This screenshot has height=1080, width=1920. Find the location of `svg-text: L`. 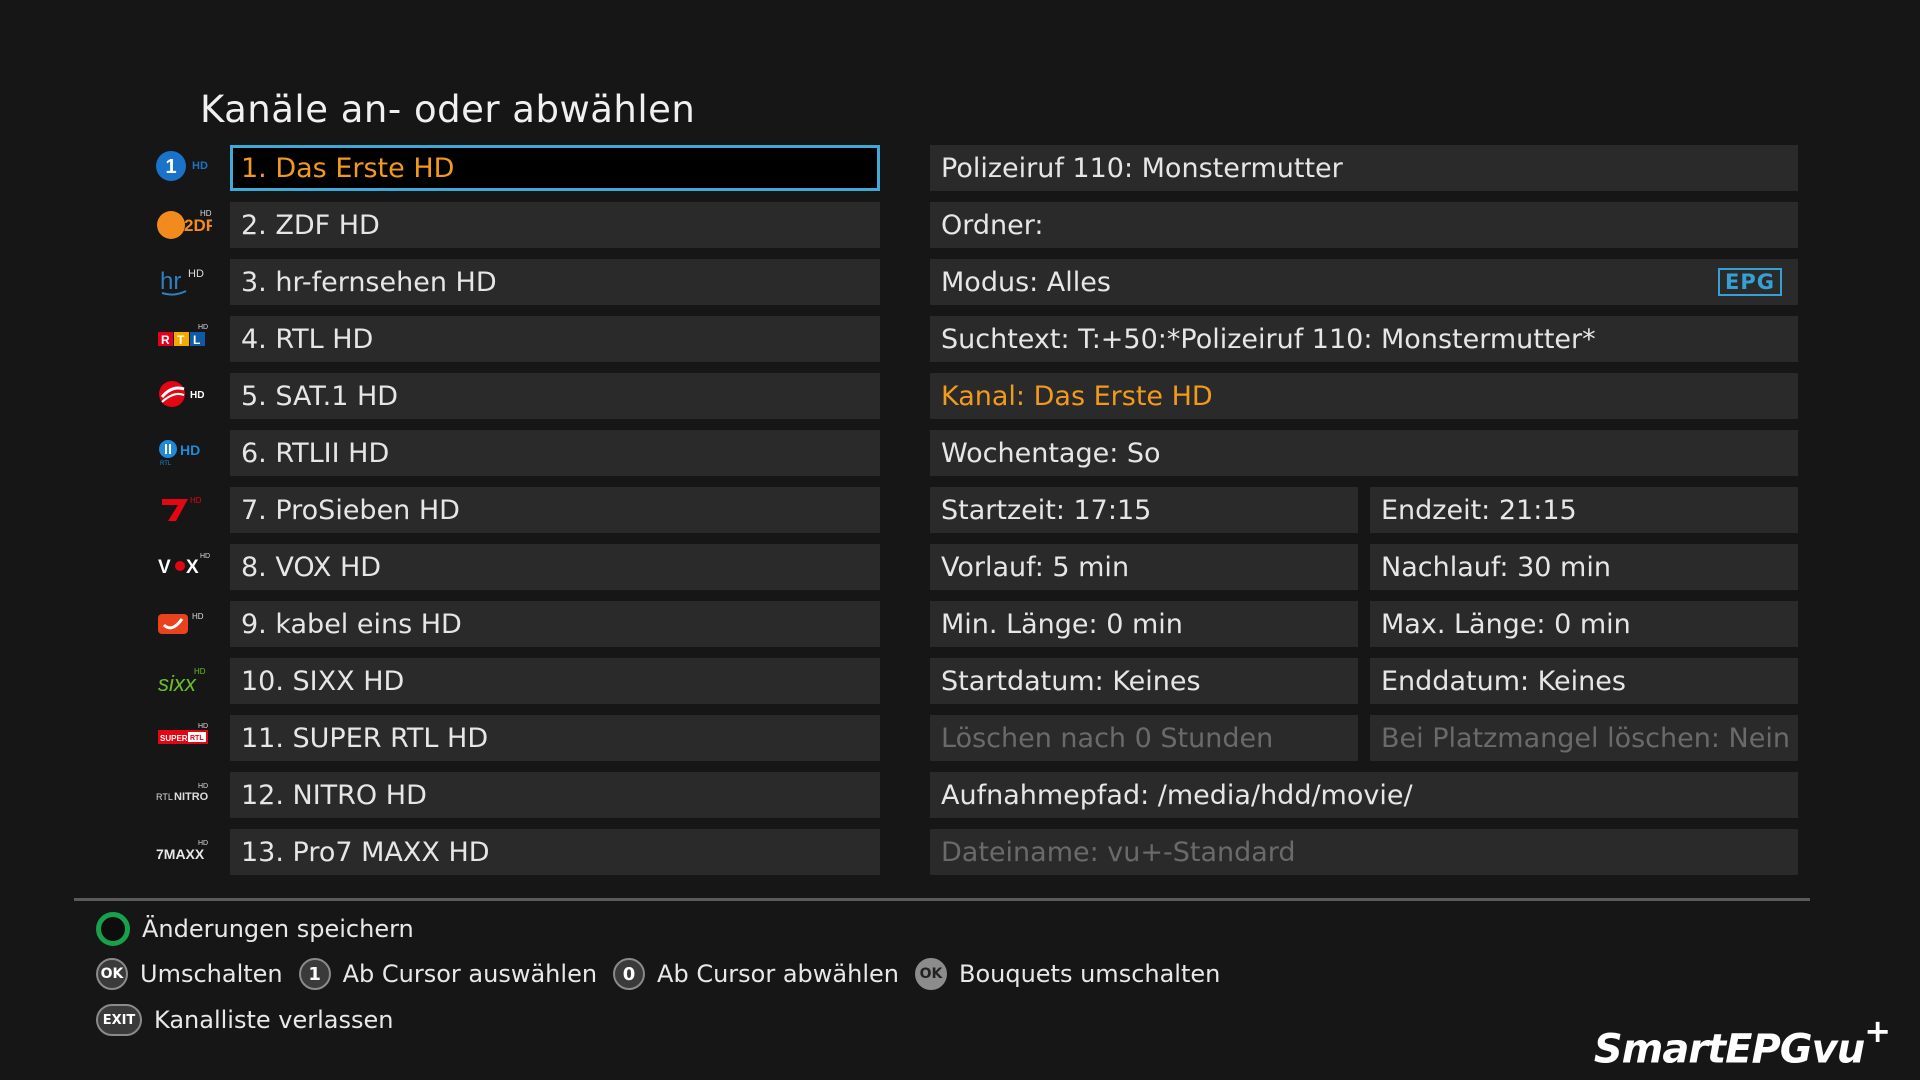

svg-text: L is located at coordinates (196, 340).